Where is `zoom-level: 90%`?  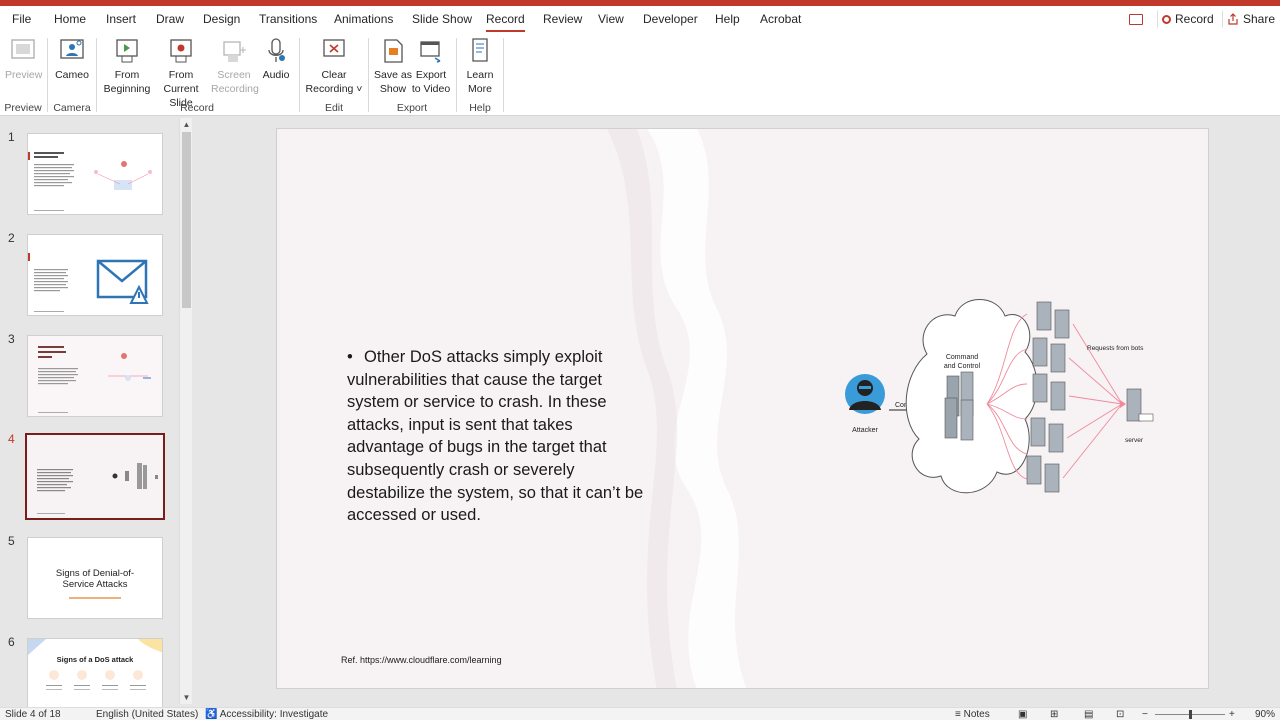 zoom-level: 90% is located at coordinates (1265, 714).